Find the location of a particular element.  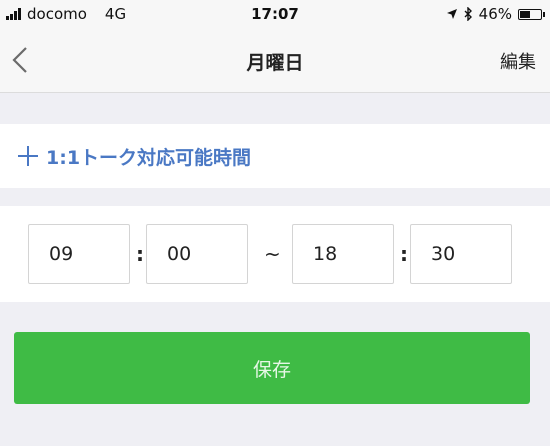

end-colon: : is located at coordinates (404, 254).